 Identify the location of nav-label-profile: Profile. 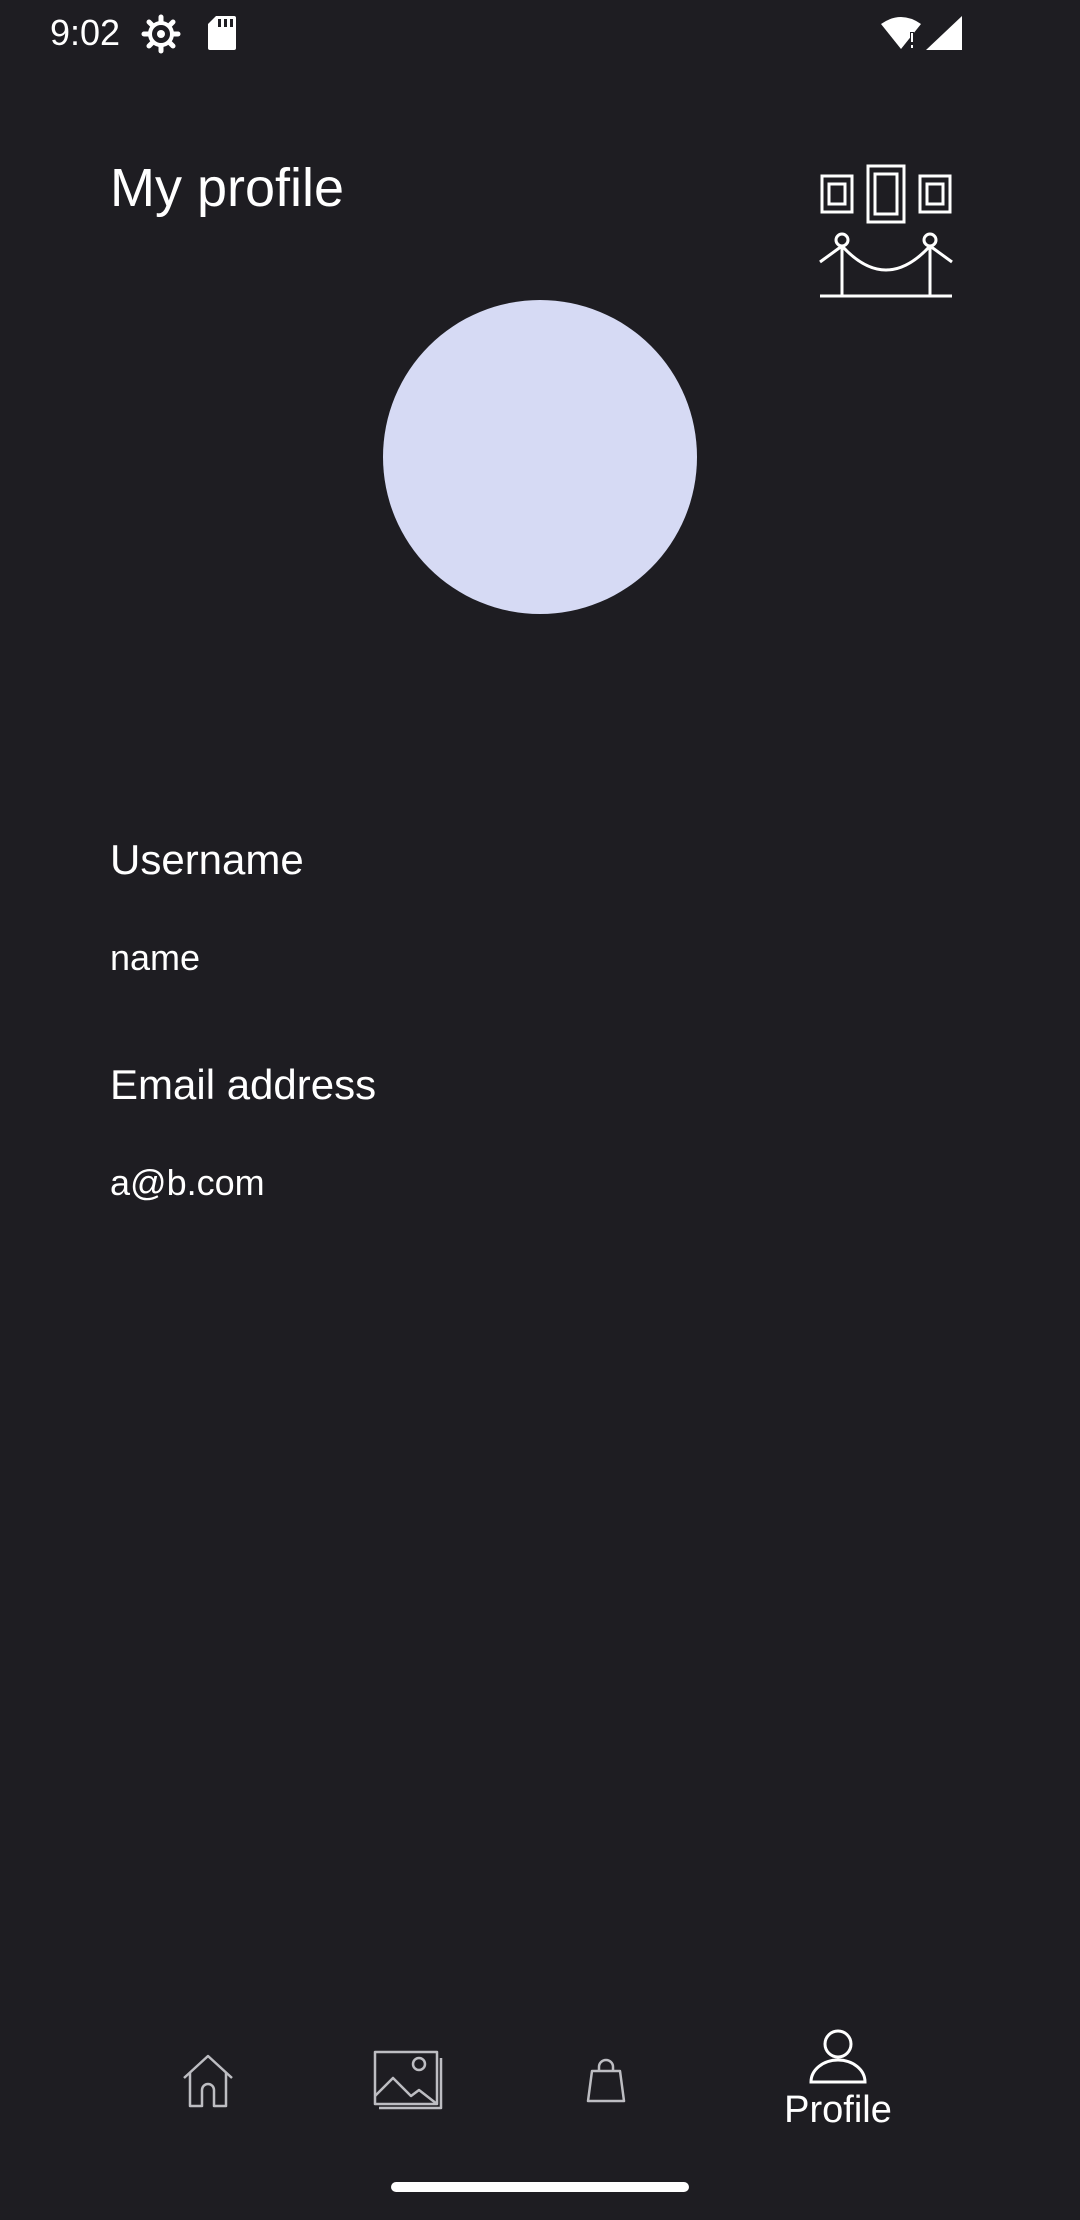
(838, 2110).